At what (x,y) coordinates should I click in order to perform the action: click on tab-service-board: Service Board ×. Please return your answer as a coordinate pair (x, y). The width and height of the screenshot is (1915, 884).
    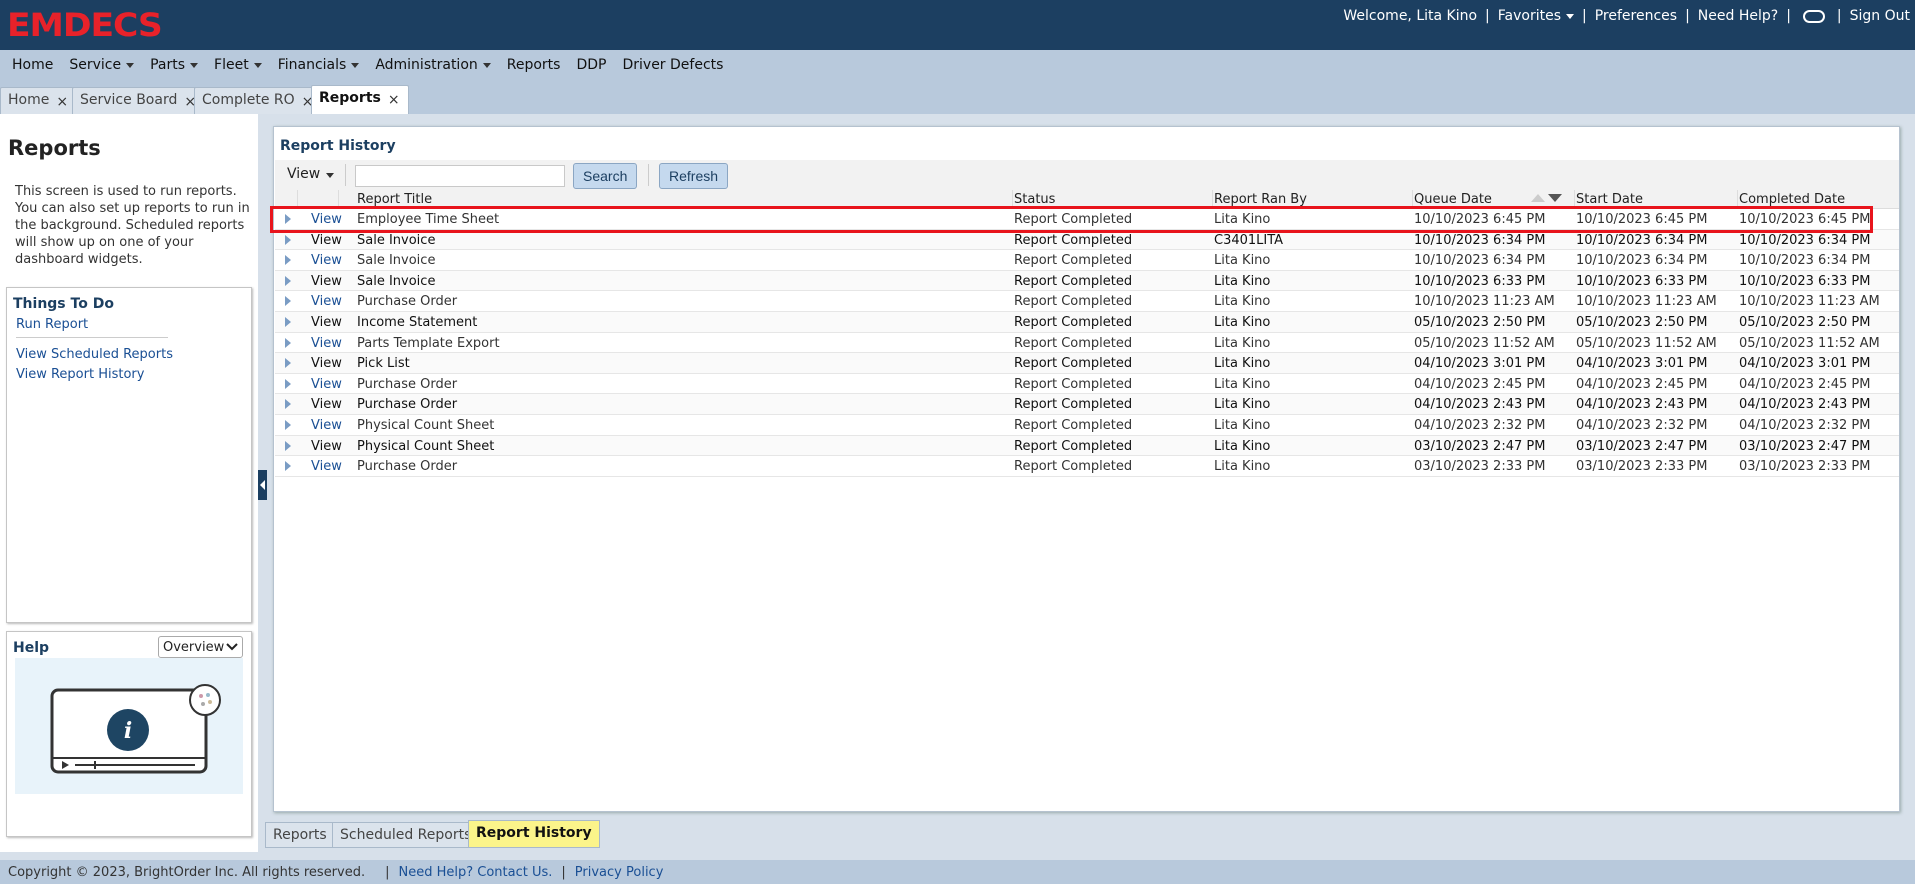
    Looking at the image, I should click on (139, 100).